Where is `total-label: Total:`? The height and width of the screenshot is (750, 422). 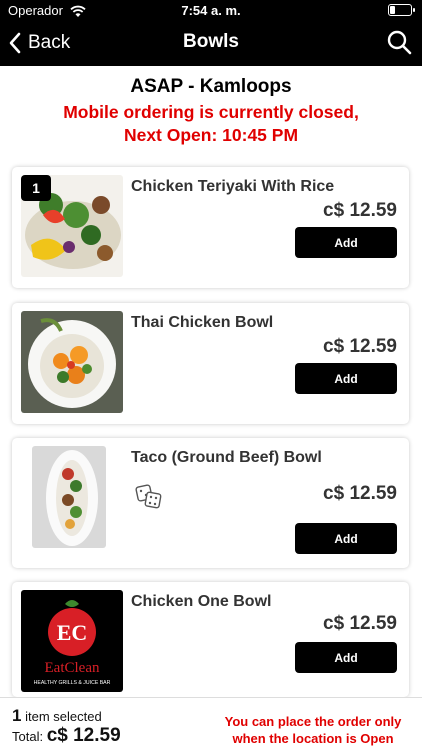
total-label: Total: is located at coordinates (28, 736).